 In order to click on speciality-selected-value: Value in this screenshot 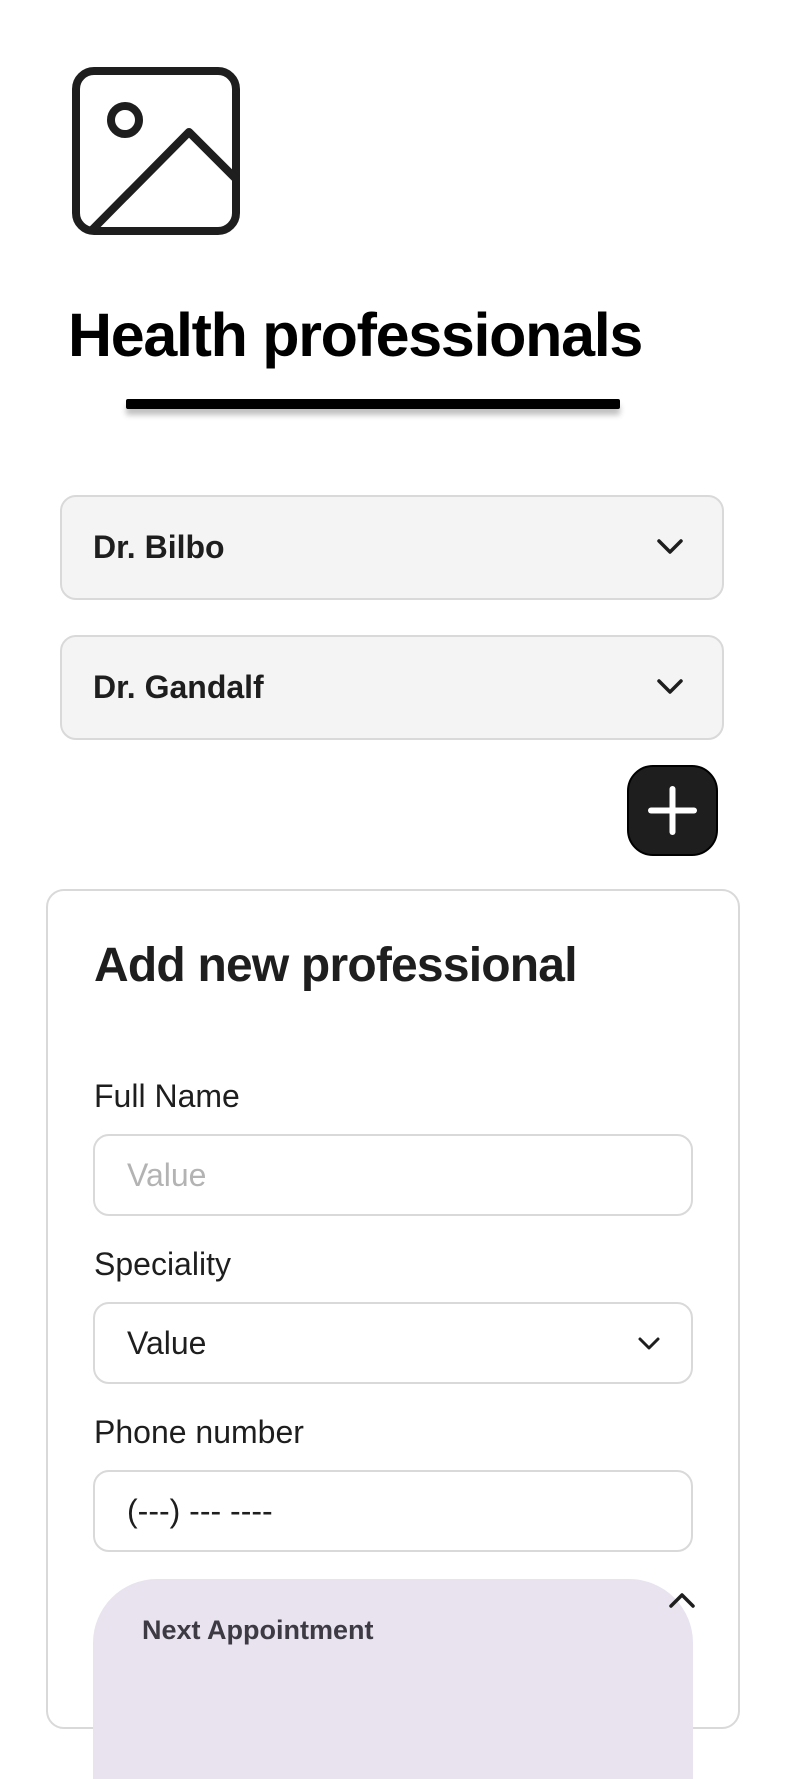, I will do `click(167, 1343)`.